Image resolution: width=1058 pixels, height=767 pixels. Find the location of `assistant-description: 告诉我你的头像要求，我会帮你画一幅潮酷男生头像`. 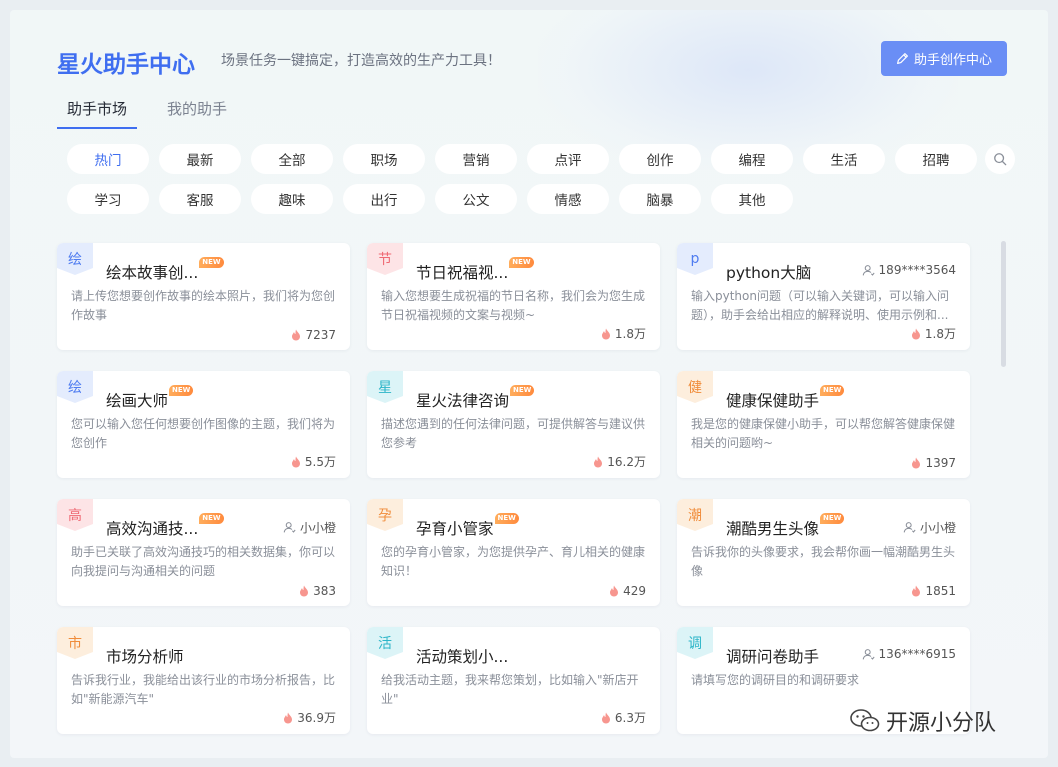

assistant-description: 告诉我你的头像要求，我会帮你画一幅潮酷男生头像 is located at coordinates (823, 561).